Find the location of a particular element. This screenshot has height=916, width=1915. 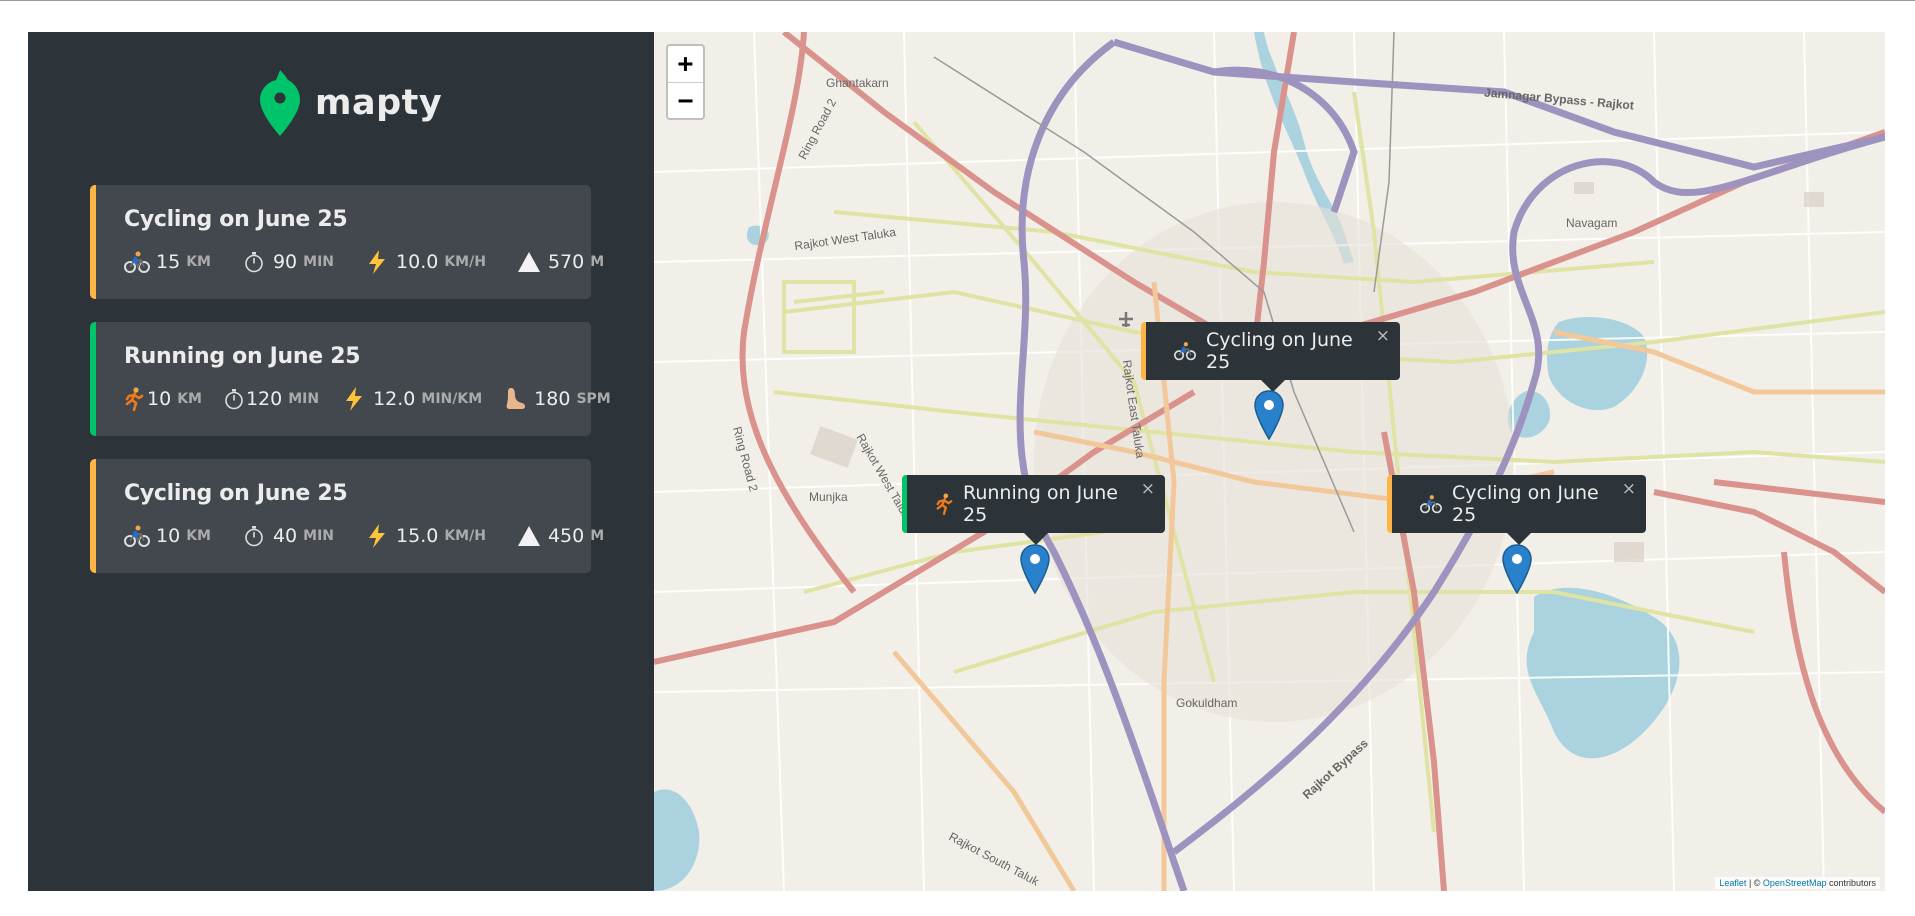

elevation-value: 570 is located at coordinates (566, 262).